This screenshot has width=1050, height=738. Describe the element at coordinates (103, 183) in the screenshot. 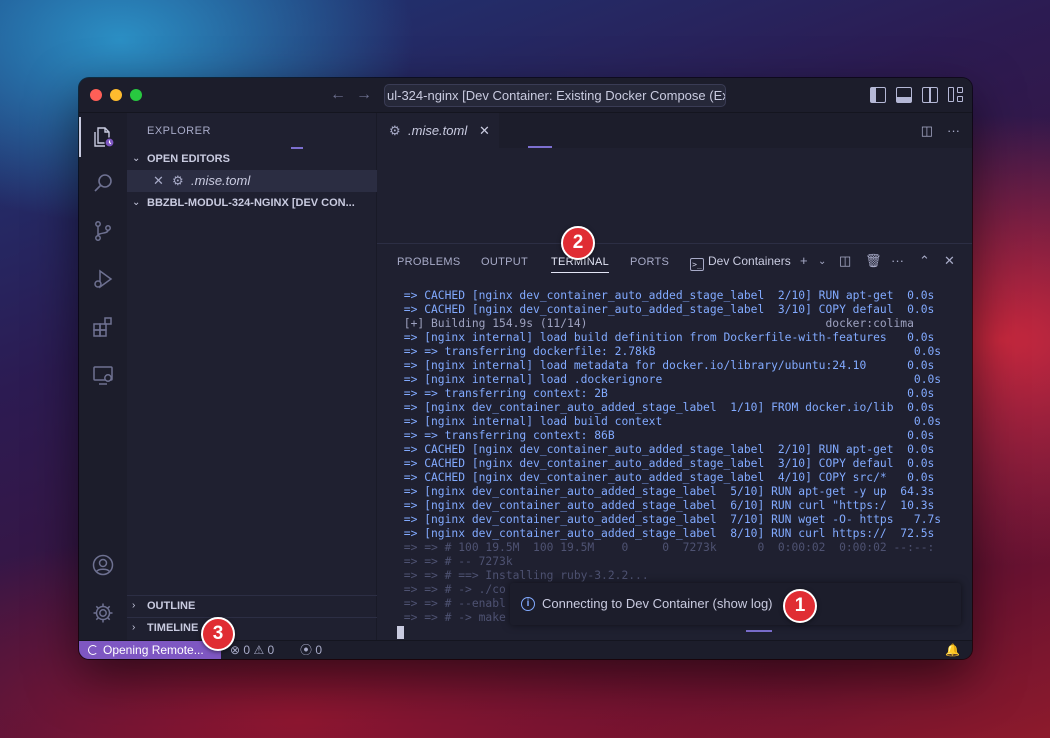

I see `search-icon` at that location.